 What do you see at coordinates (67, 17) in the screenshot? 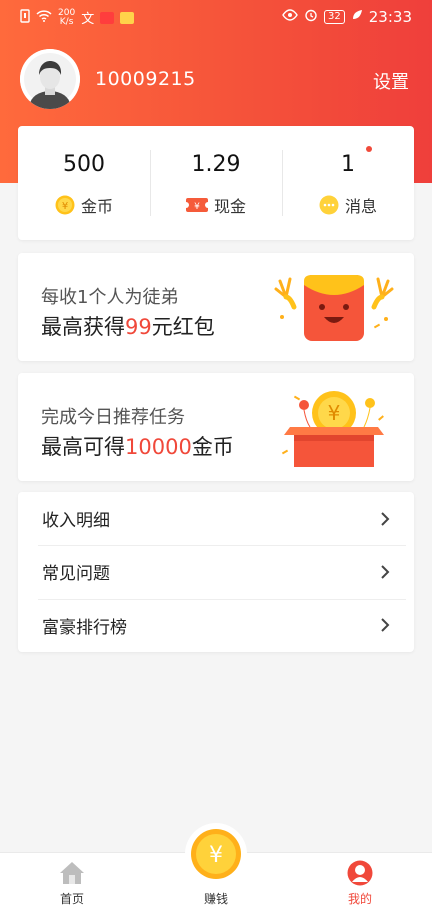
I see `network-speed: 200 K/s` at bounding box center [67, 17].